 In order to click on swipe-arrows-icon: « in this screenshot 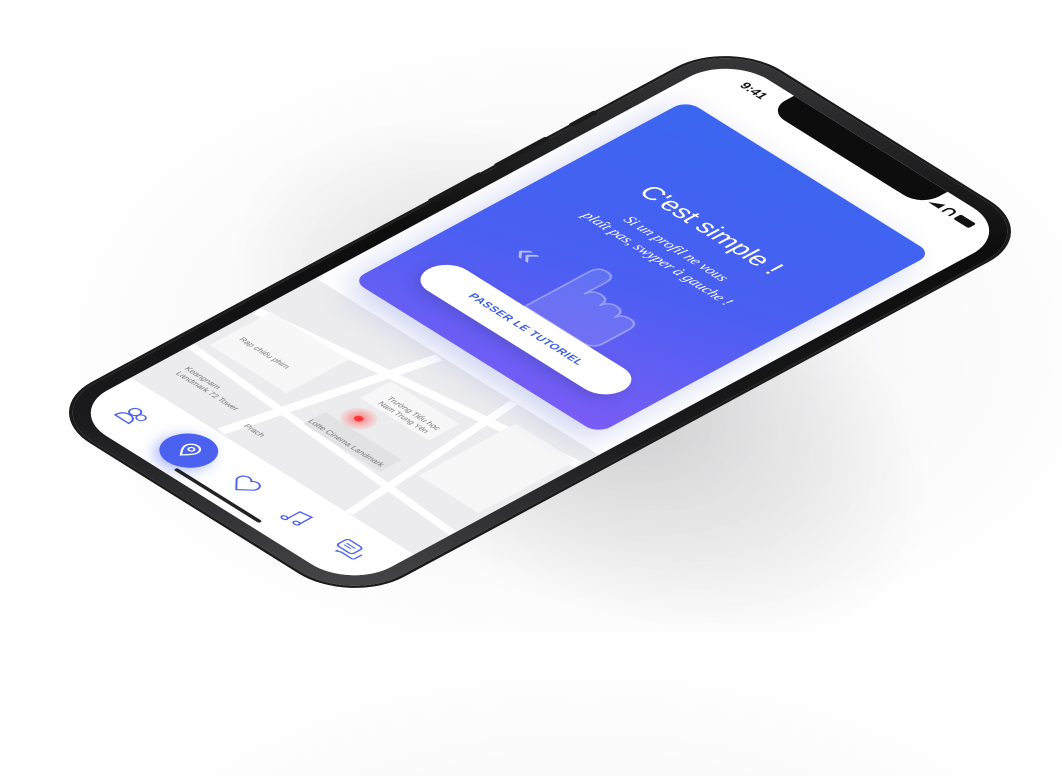, I will do `click(528, 254)`.